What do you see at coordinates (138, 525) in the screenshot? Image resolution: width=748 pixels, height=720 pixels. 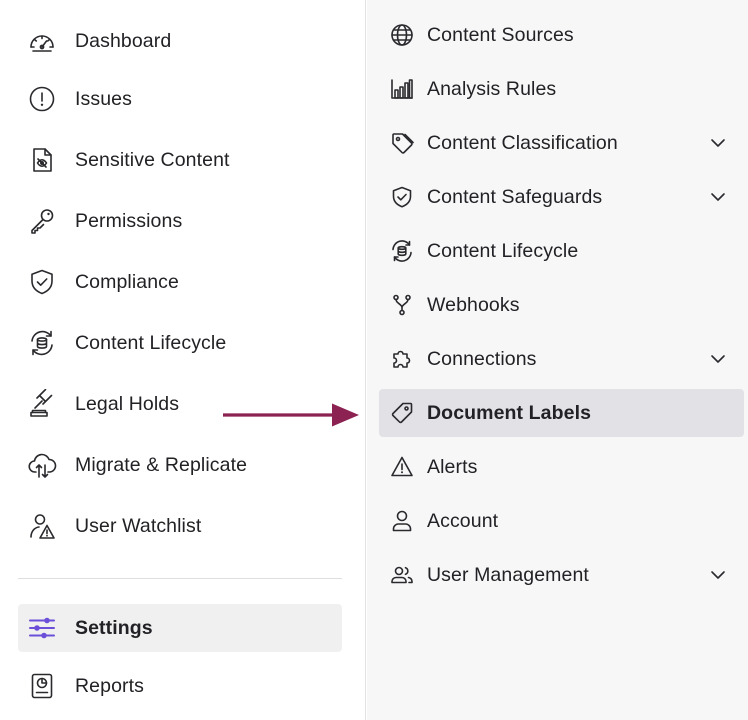 I see `sidebar-item-label: User Watchlist` at bounding box center [138, 525].